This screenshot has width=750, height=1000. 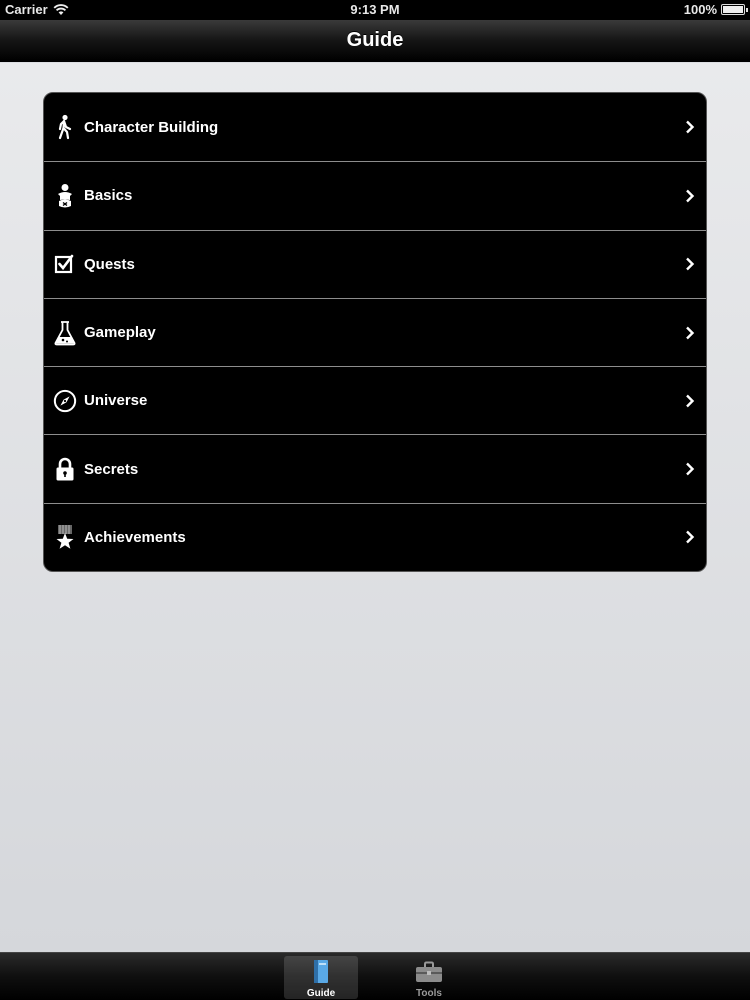 What do you see at coordinates (321, 993) in the screenshot?
I see `tab-label: Guide` at bounding box center [321, 993].